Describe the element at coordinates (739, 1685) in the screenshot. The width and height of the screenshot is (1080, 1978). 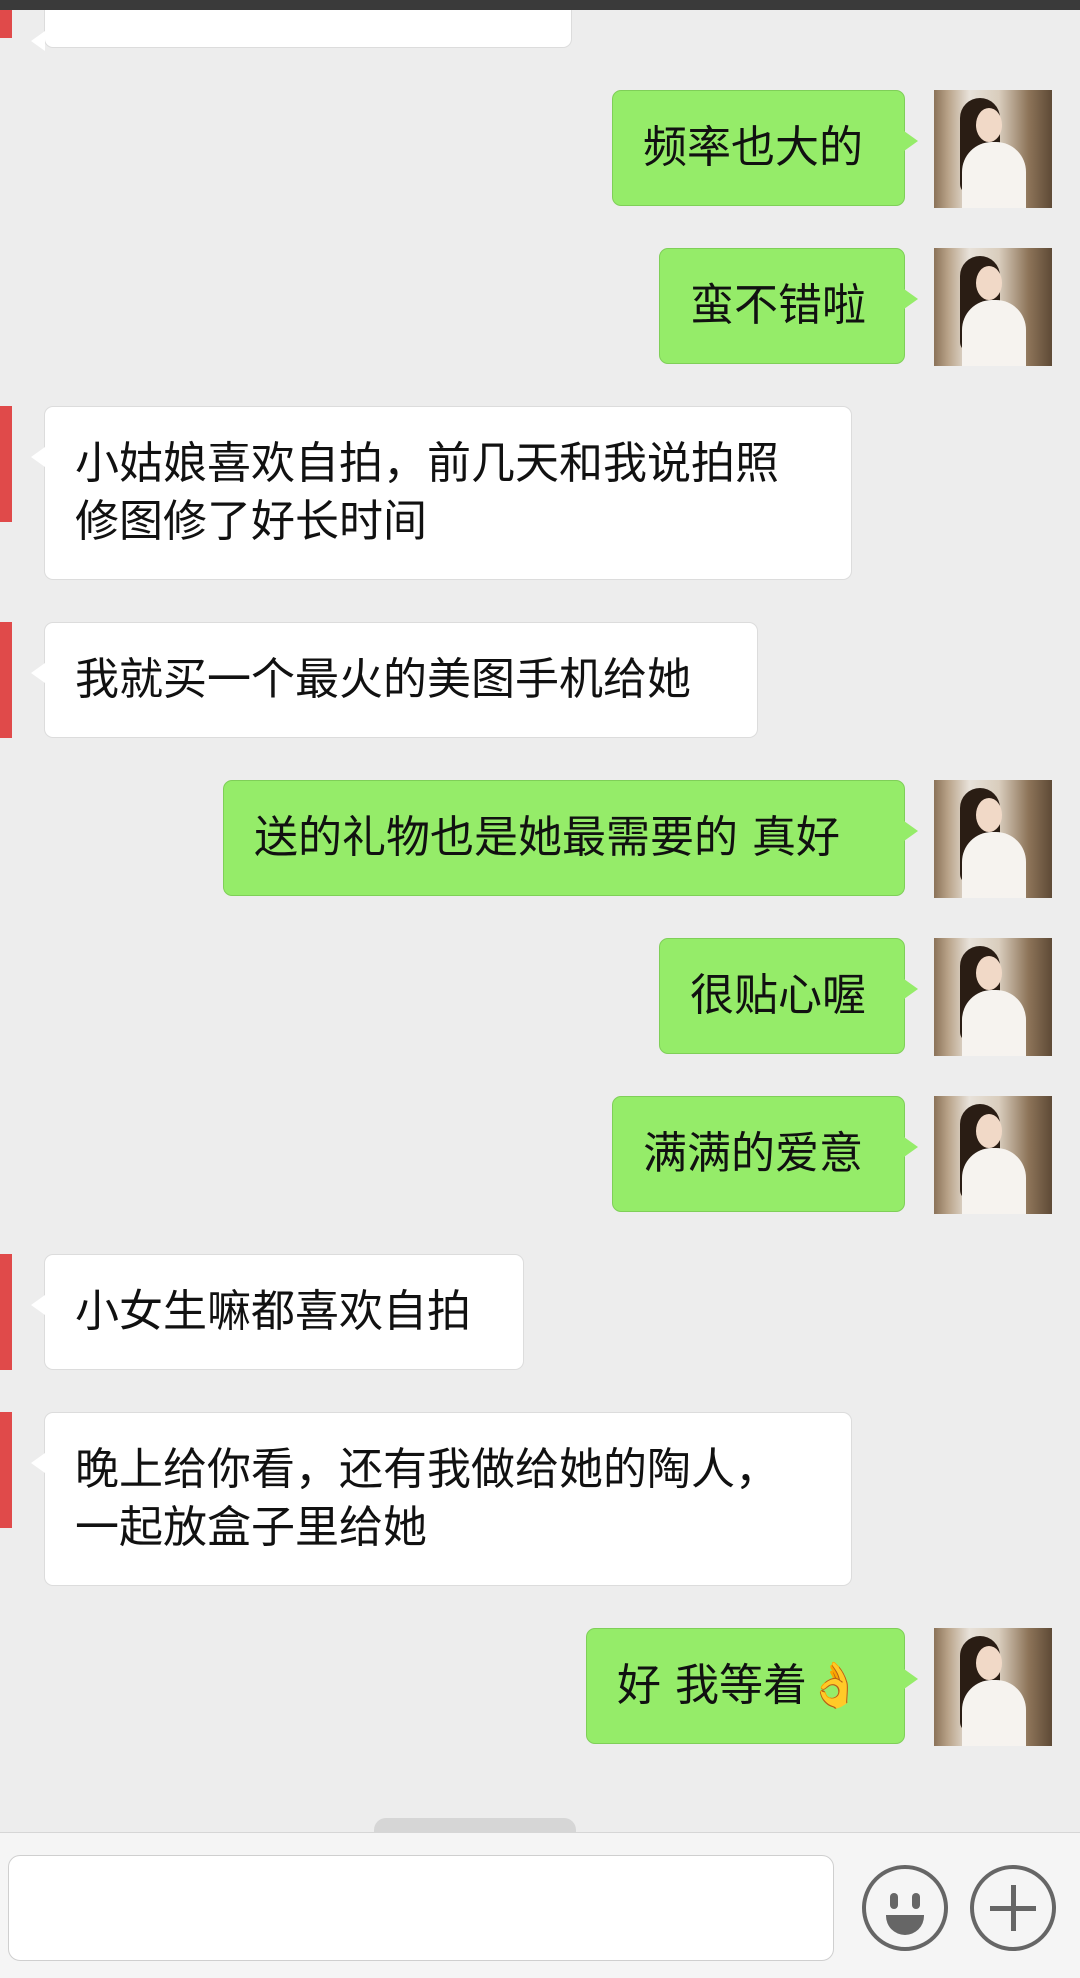
I see `message-text: 好 我等着👌` at that location.